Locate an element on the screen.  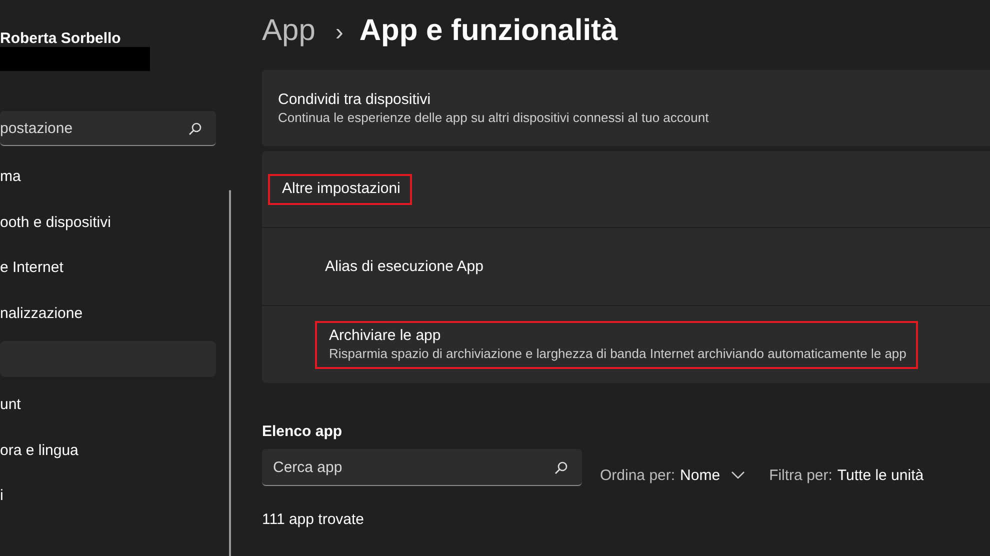
sidebar-item: ma is located at coordinates (108, 177).